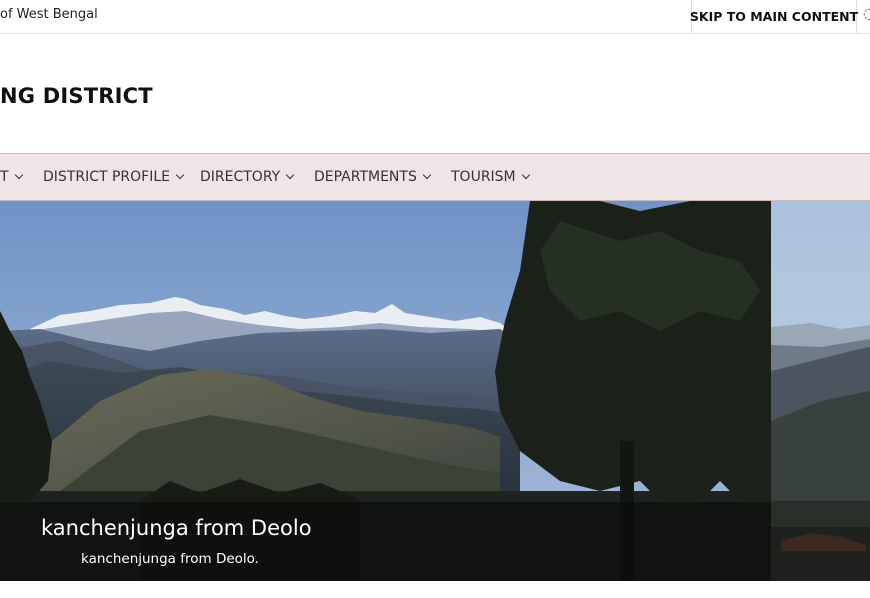 This screenshot has width=870, height=598. I want to click on nav-item-district-profile: DISTRICT PROFILE, so click(114, 177).